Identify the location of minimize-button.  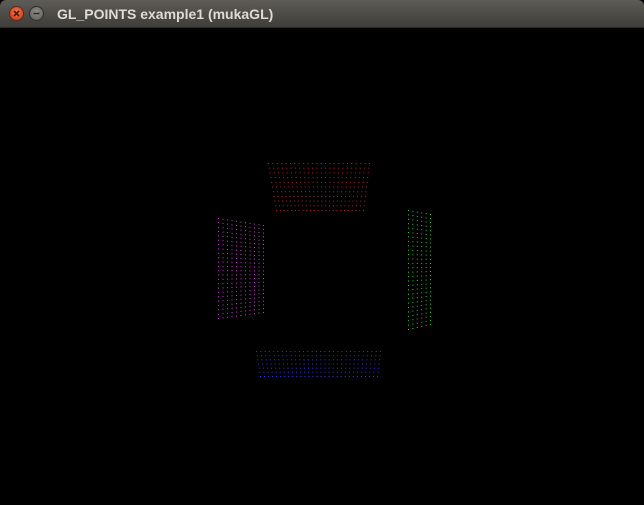
(36, 13).